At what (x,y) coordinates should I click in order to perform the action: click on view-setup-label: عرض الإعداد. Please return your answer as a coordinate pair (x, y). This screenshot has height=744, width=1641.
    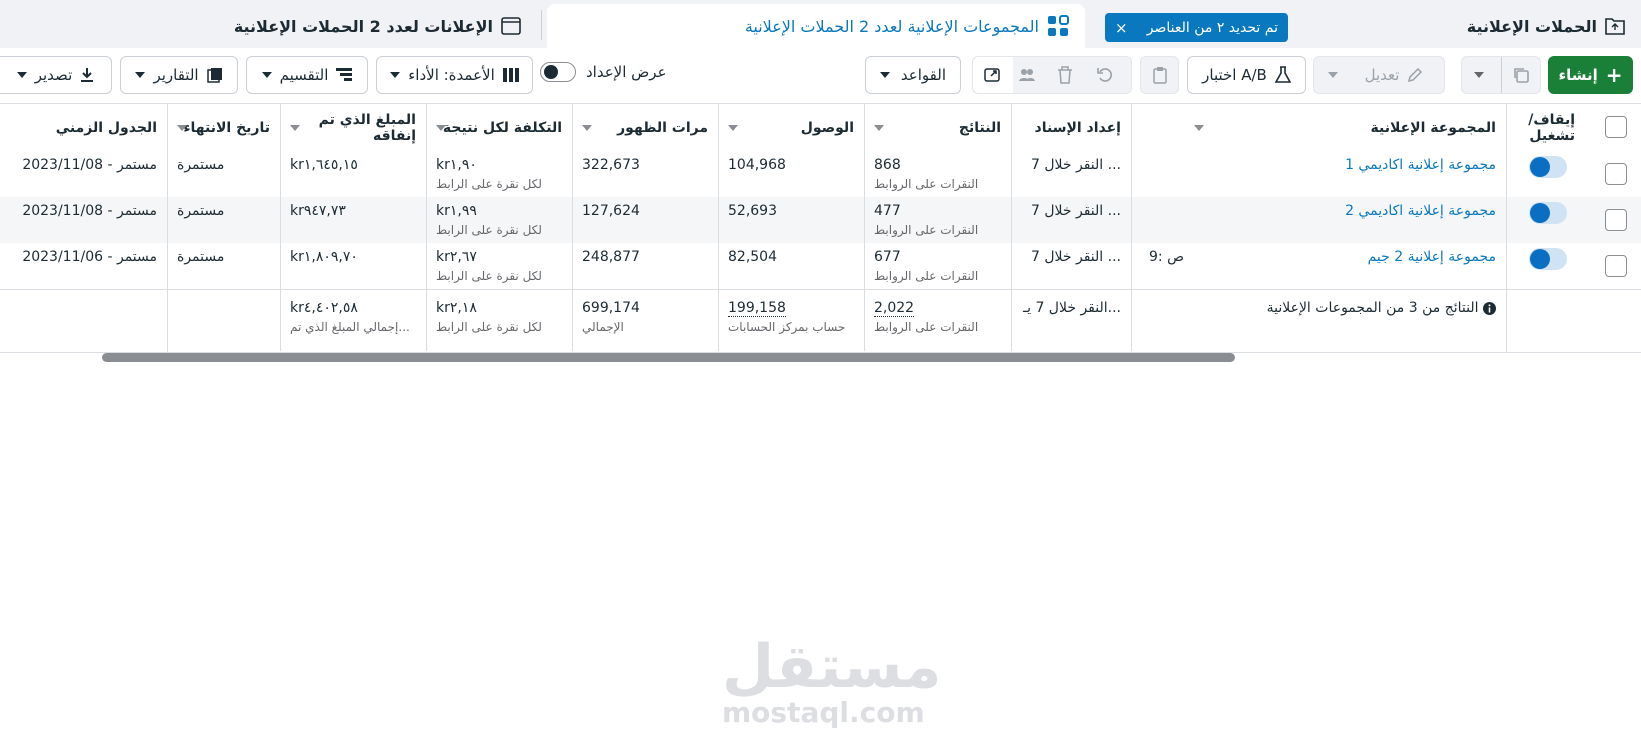
    Looking at the image, I should click on (626, 72).